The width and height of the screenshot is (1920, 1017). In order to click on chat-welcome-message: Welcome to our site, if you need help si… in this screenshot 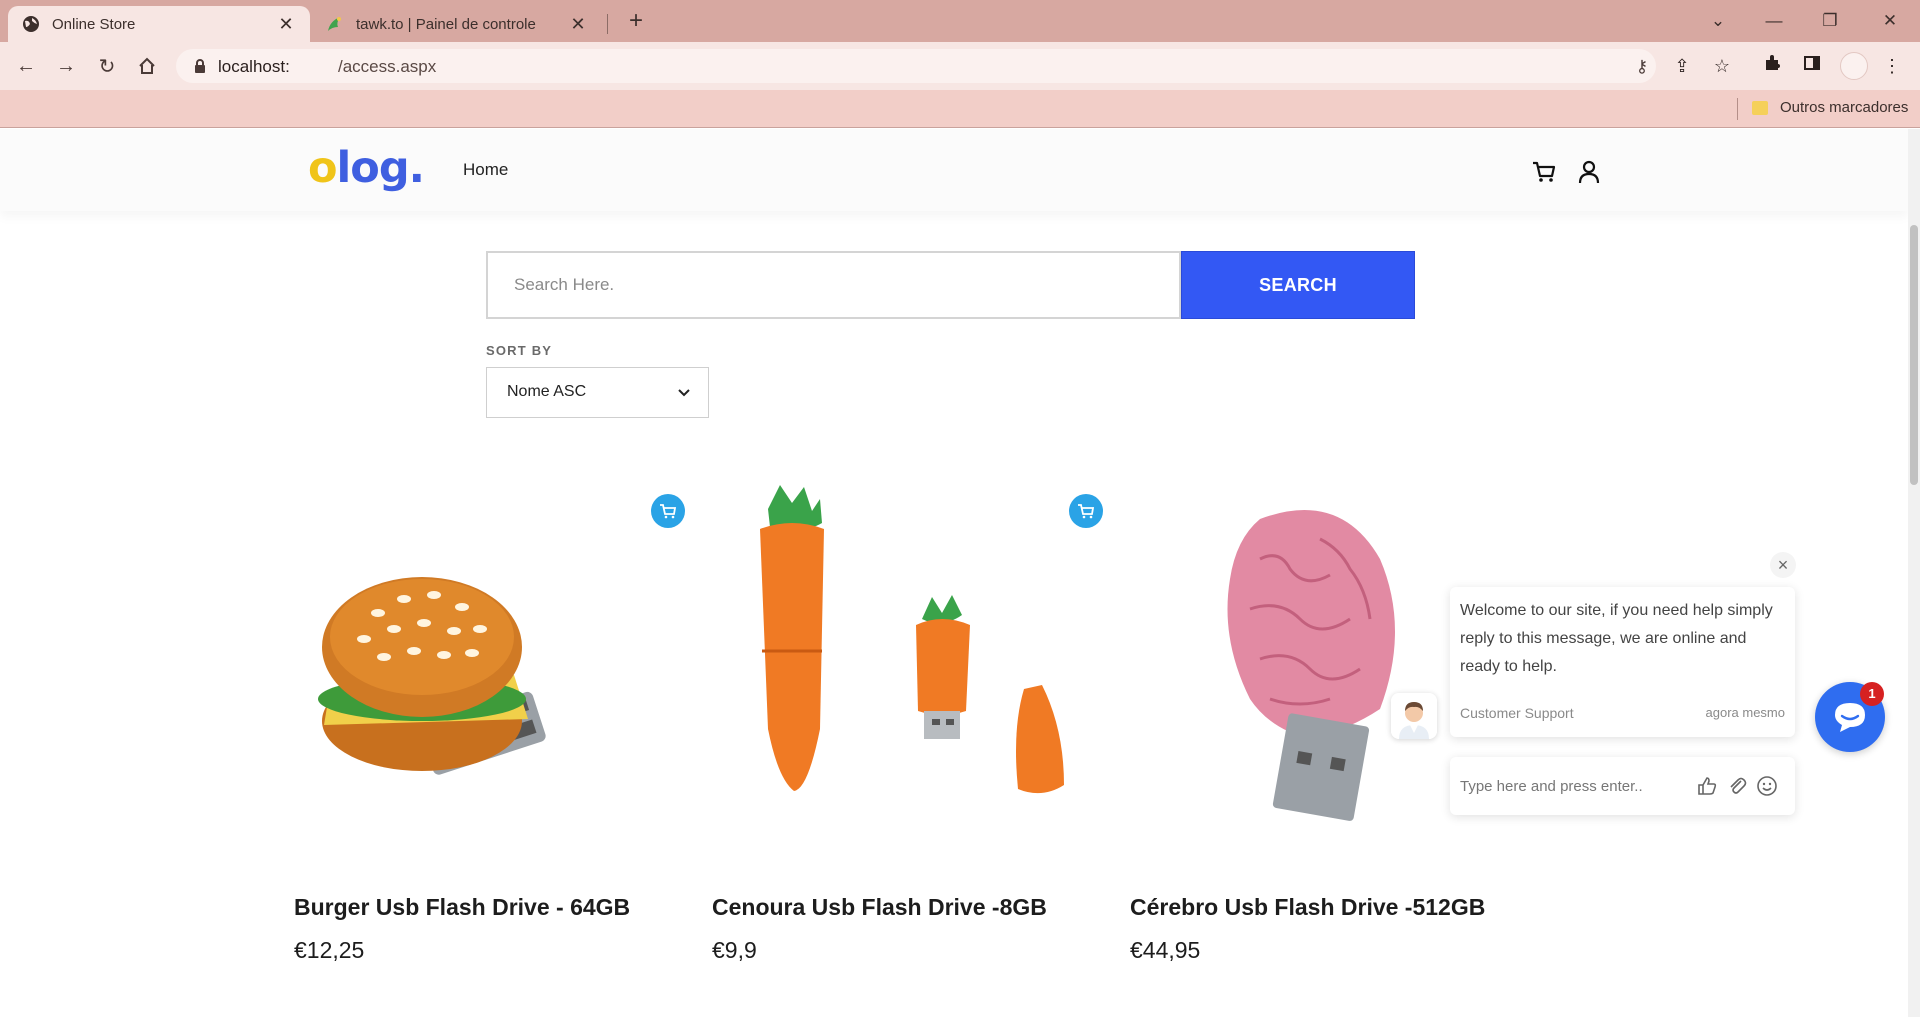, I will do `click(1616, 638)`.